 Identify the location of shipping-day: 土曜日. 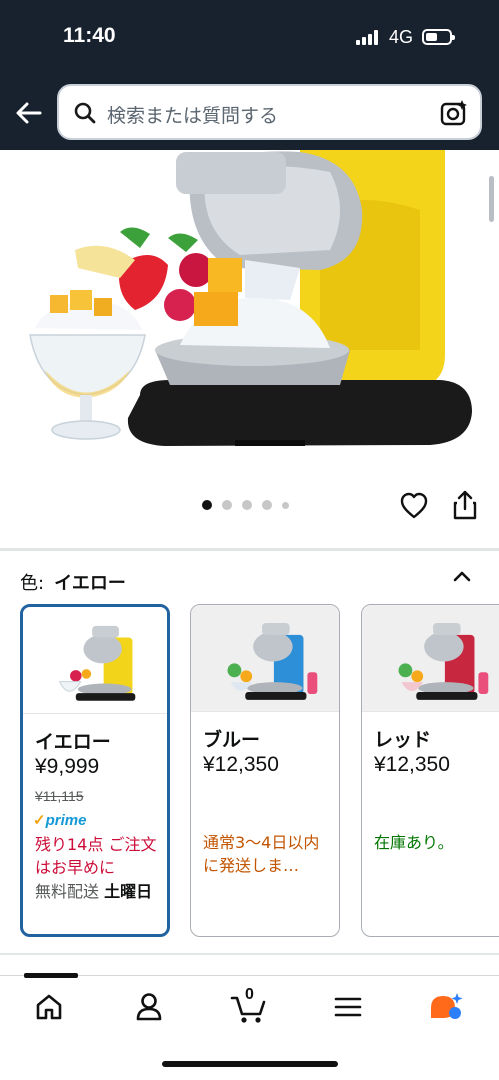
(128, 891).